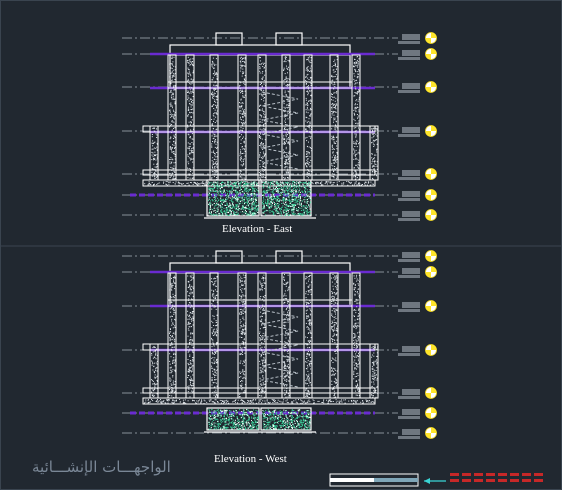  I want to click on plinth-hatch, so click(259, 401).